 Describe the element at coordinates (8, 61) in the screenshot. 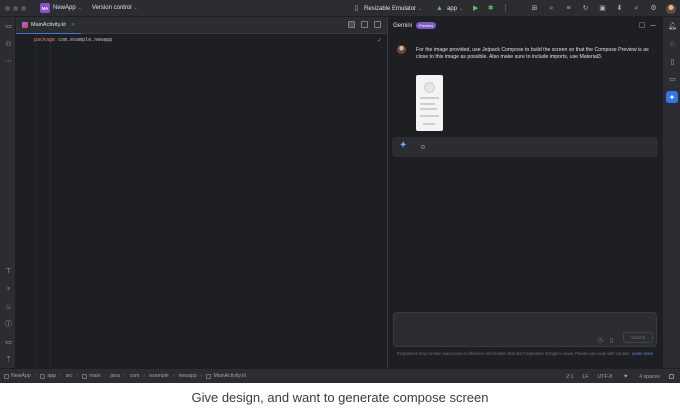

I see `more-tools-icon: ⋯` at that location.